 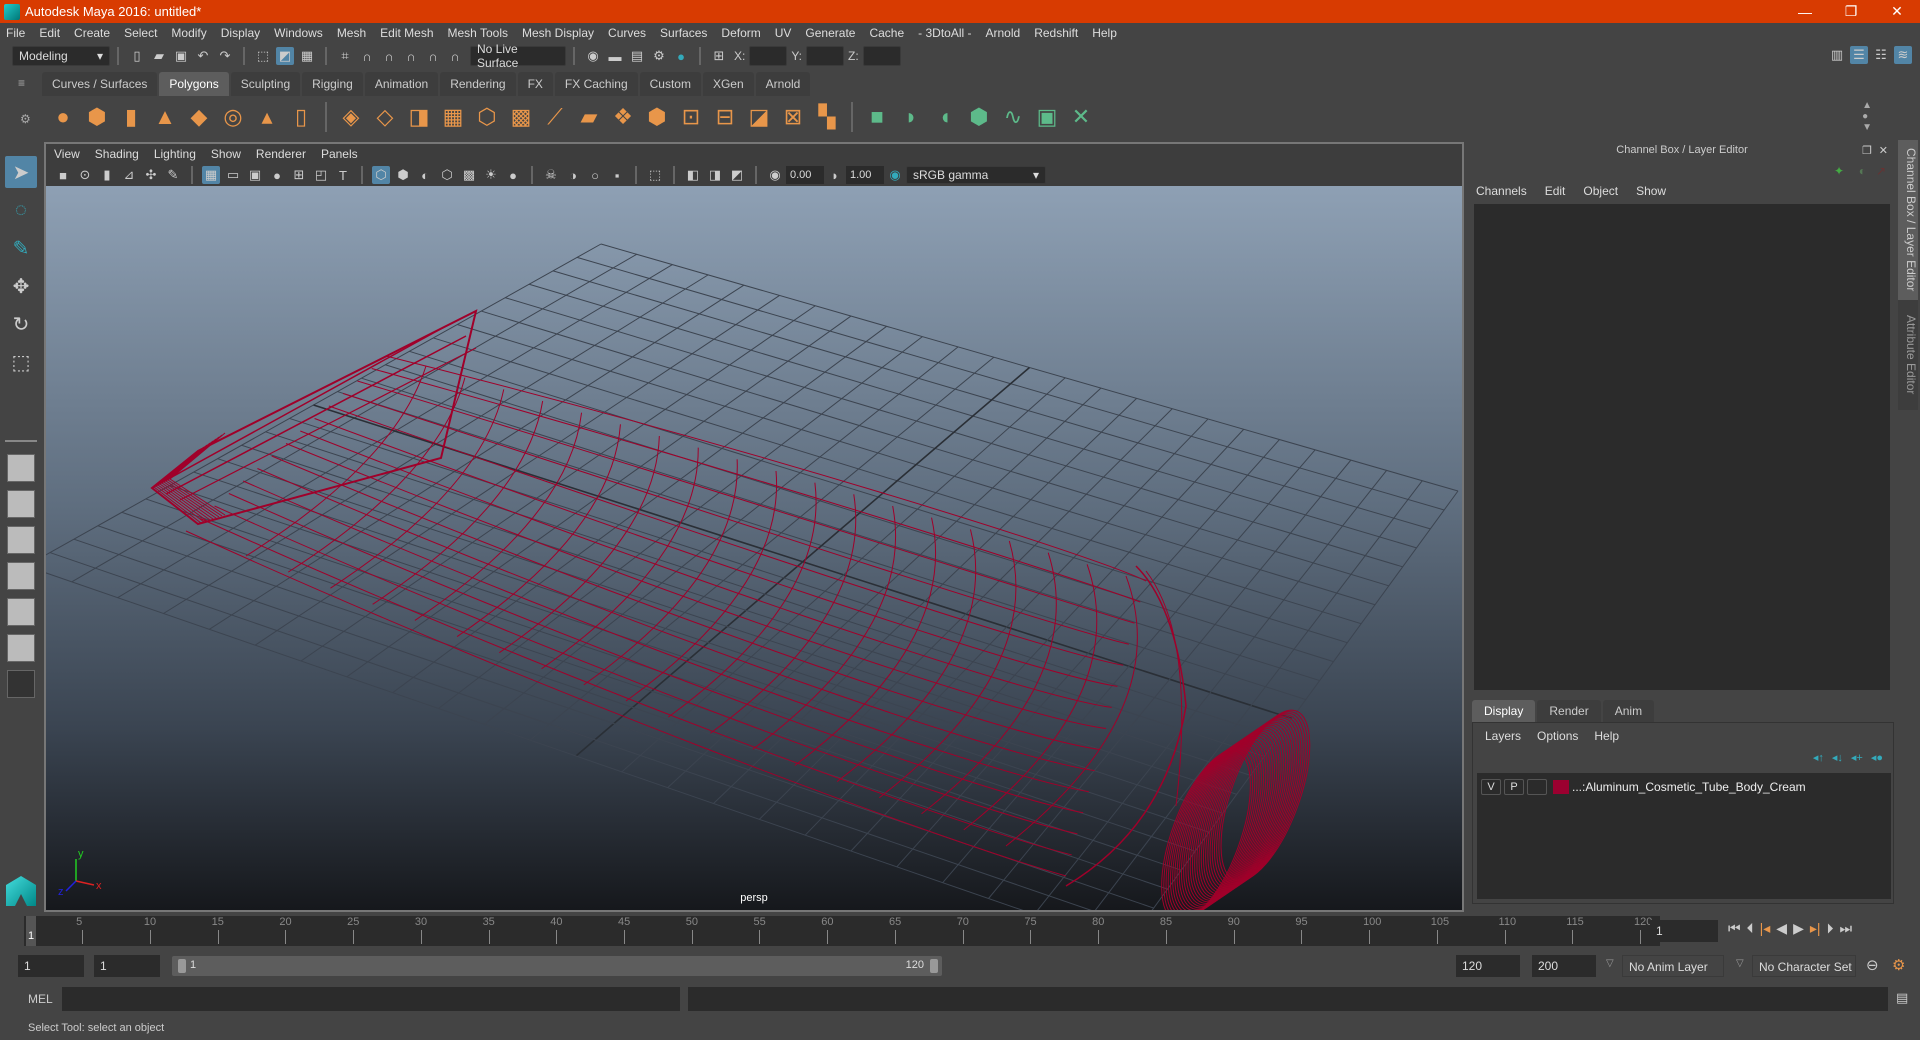 I want to click on smooth-icon: ▦, so click(x=453, y=117).